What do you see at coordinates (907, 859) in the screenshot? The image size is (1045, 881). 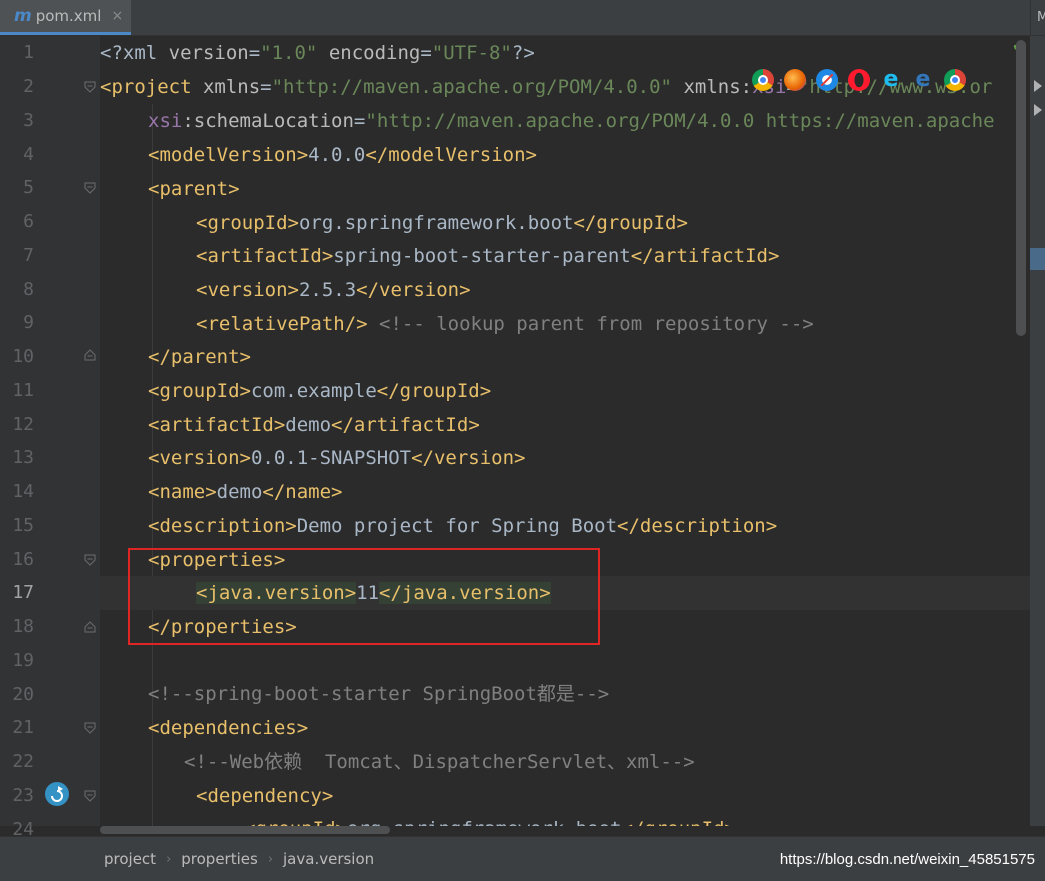 I see `watermark-text: https://blog.csdn.net/weixin_45851575` at bounding box center [907, 859].